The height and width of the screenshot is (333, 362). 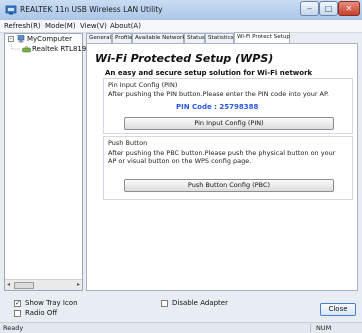 I want to click on menu-view: View(V), so click(x=93, y=26).